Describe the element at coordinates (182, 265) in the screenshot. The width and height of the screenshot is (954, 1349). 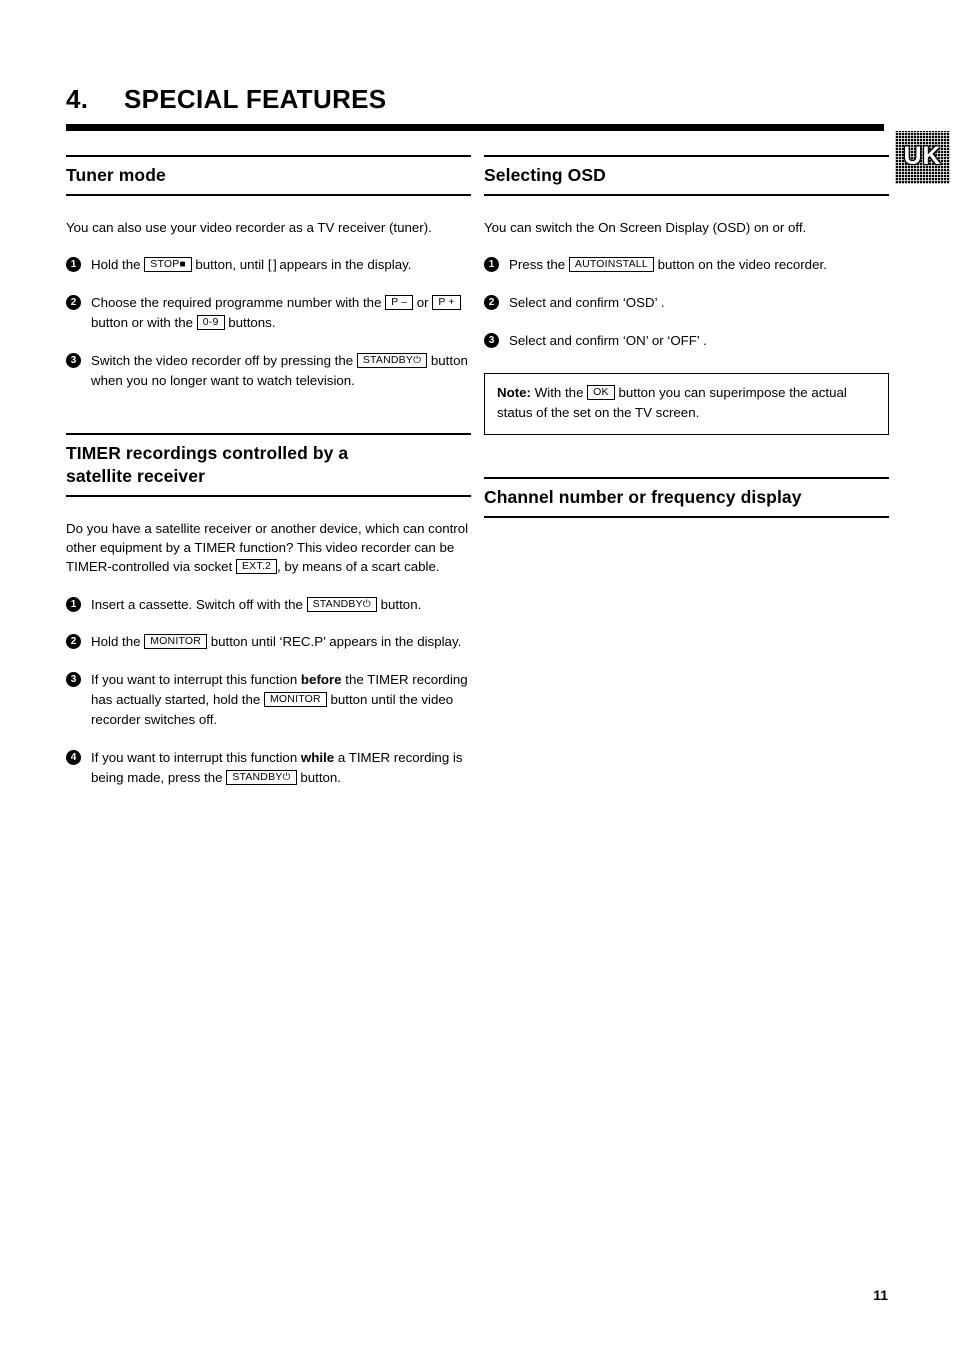
I see `stop-square-icon: ■` at that location.